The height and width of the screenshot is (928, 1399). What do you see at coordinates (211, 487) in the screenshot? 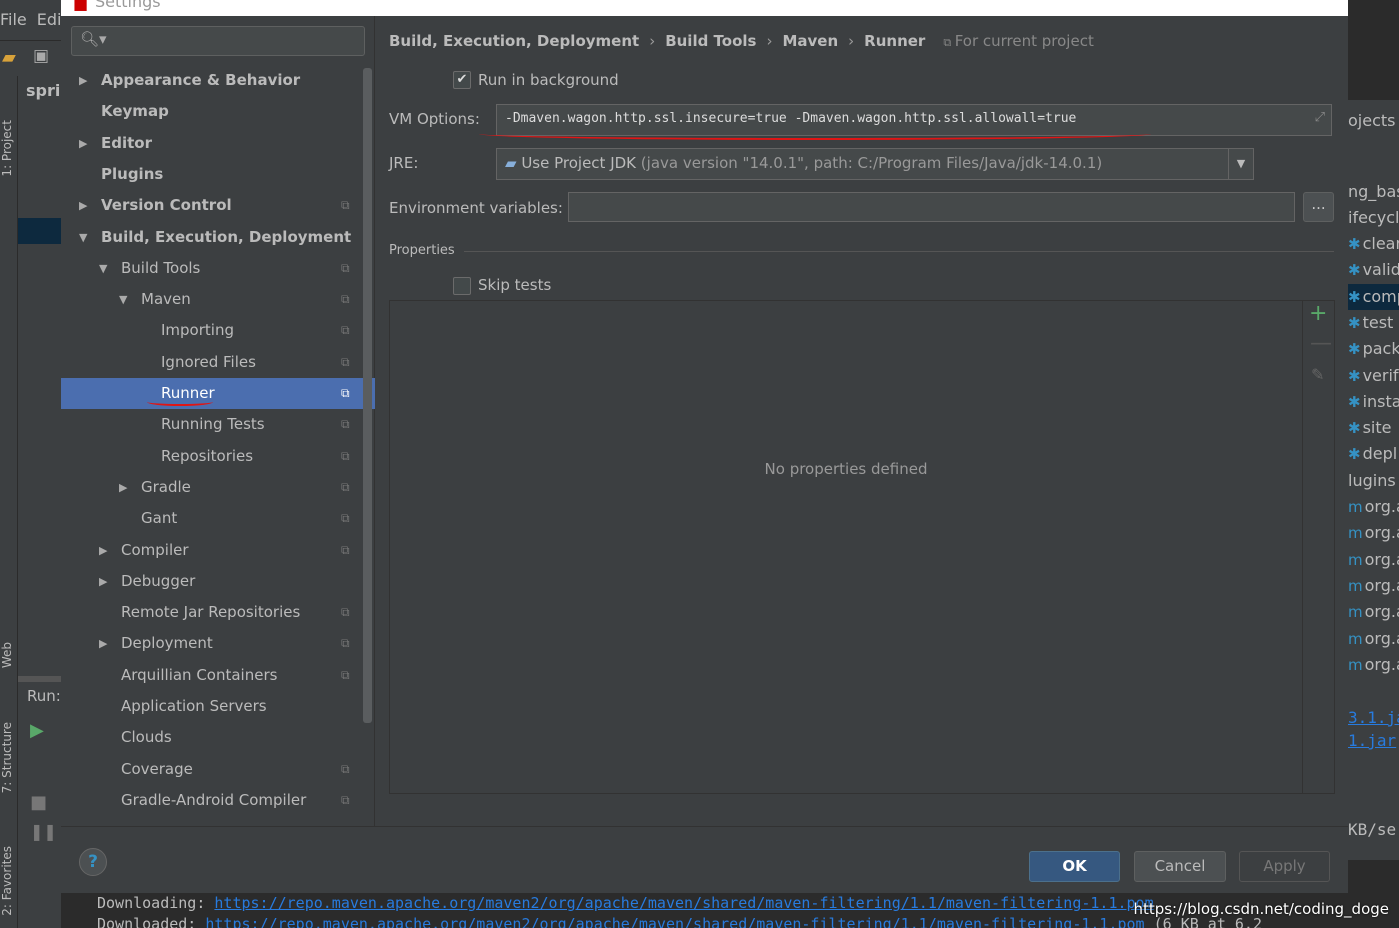
I see `tree-item-gradle: ▶ Gradle ⧉` at bounding box center [211, 487].